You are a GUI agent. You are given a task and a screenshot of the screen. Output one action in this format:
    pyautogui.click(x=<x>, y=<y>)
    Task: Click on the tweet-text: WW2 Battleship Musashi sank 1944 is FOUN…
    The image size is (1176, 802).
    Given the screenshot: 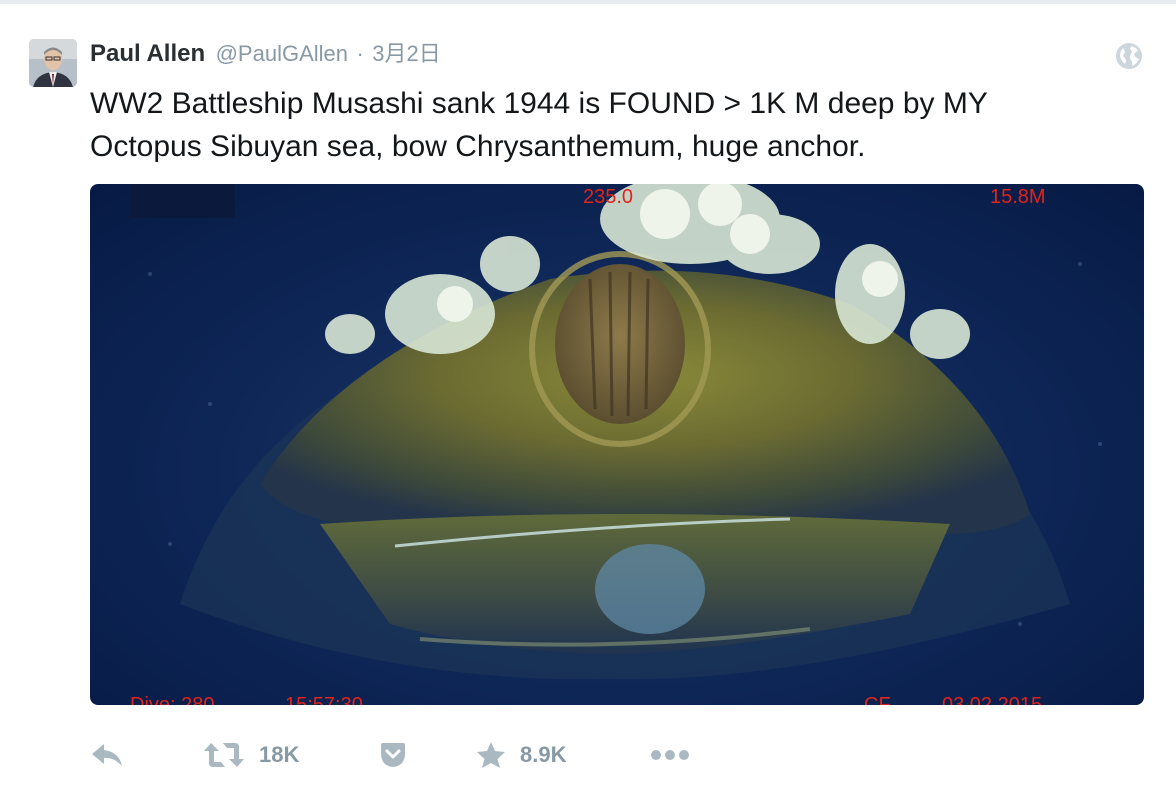 What is the action you would take?
    pyautogui.click(x=539, y=125)
    